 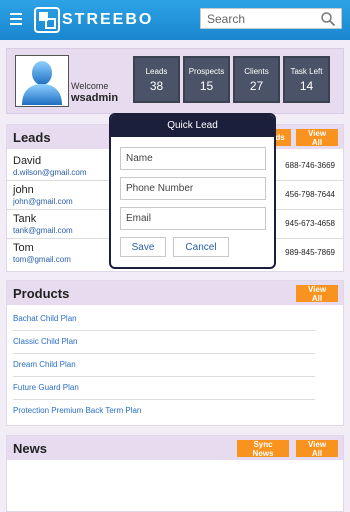 What do you see at coordinates (310, 252) in the screenshot?
I see `lead-phone: 989-845-7869` at bounding box center [310, 252].